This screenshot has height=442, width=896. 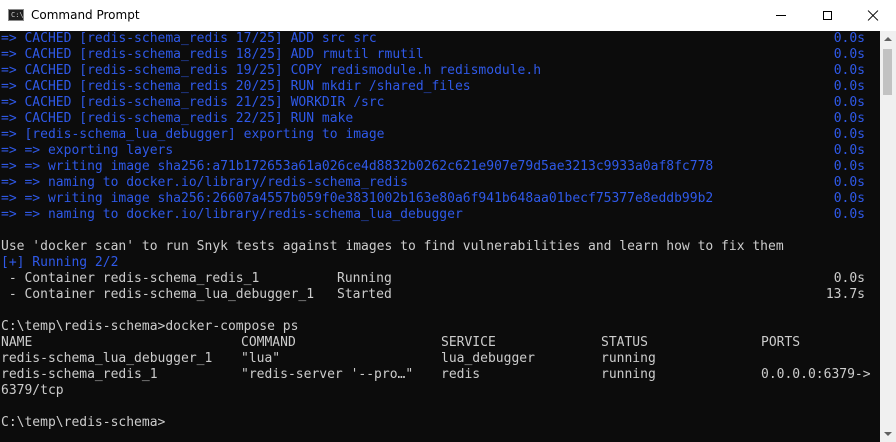 I want to click on window-title: Command Prompt, so click(x=85, y=15).